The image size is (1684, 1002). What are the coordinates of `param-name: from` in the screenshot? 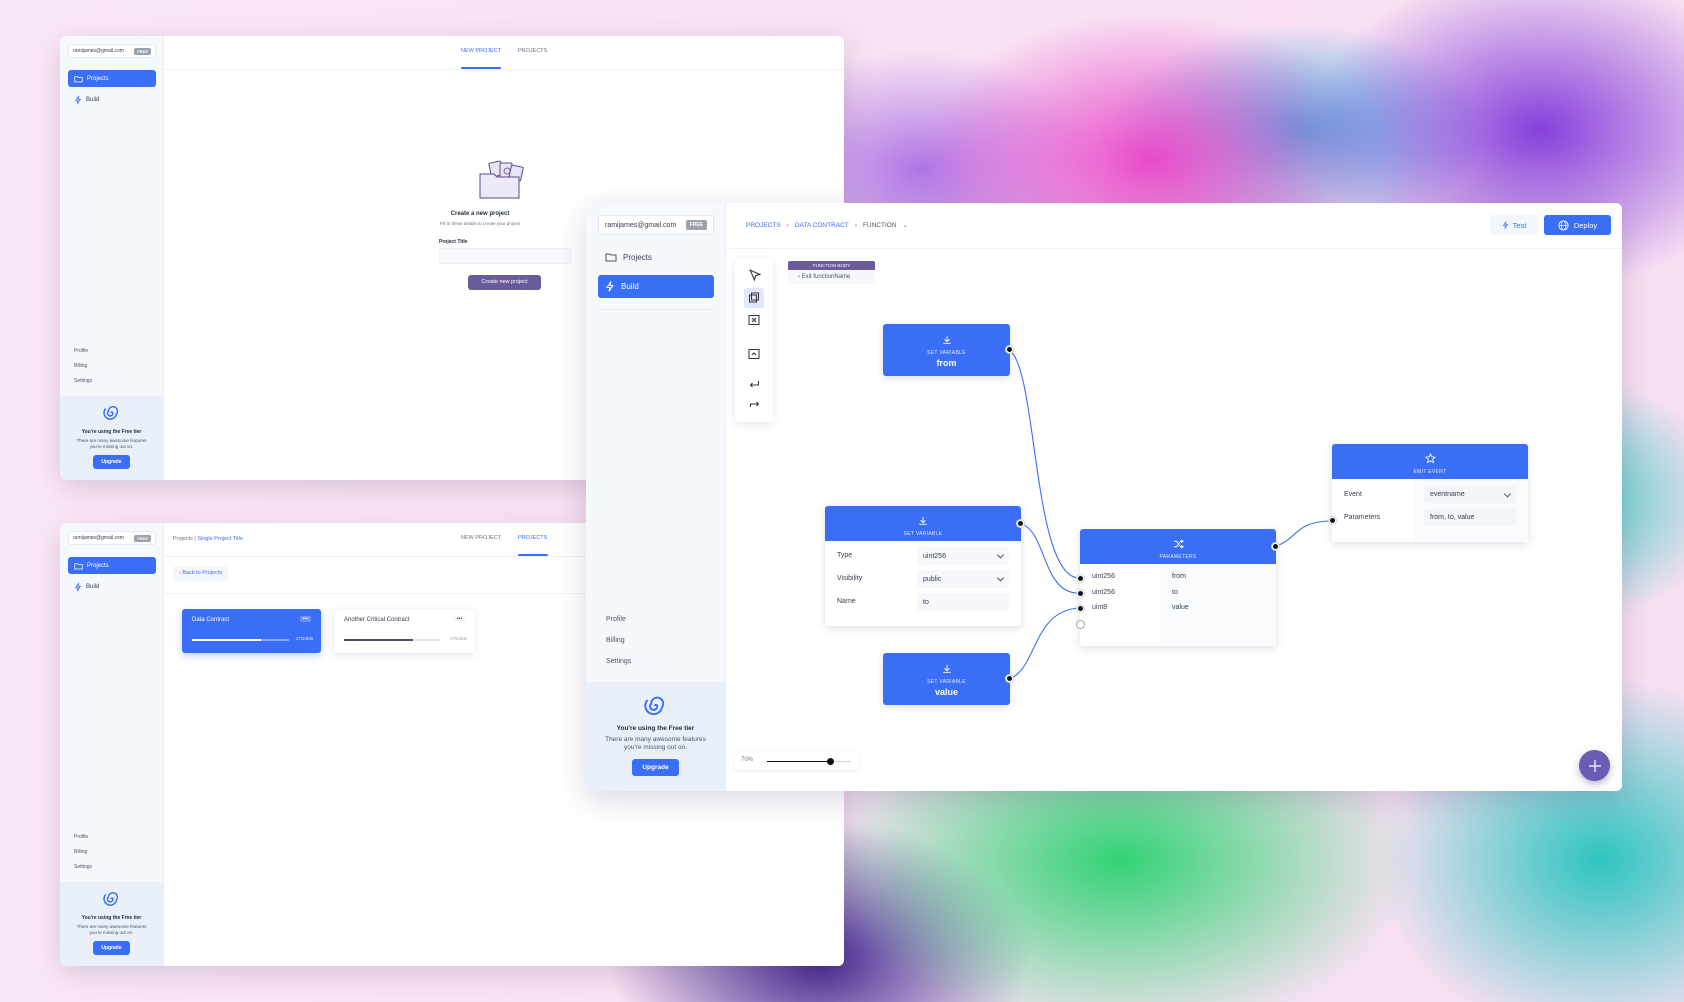 It's located at (1179, 576).